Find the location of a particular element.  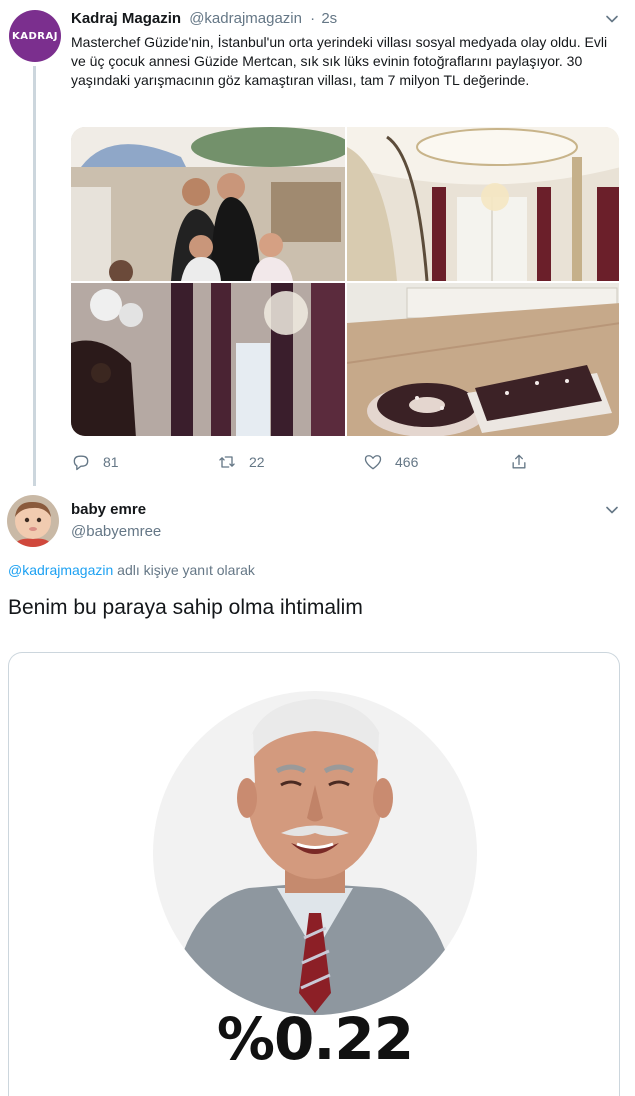

kitchen-cake-photo is located at coordinates (483, 359).